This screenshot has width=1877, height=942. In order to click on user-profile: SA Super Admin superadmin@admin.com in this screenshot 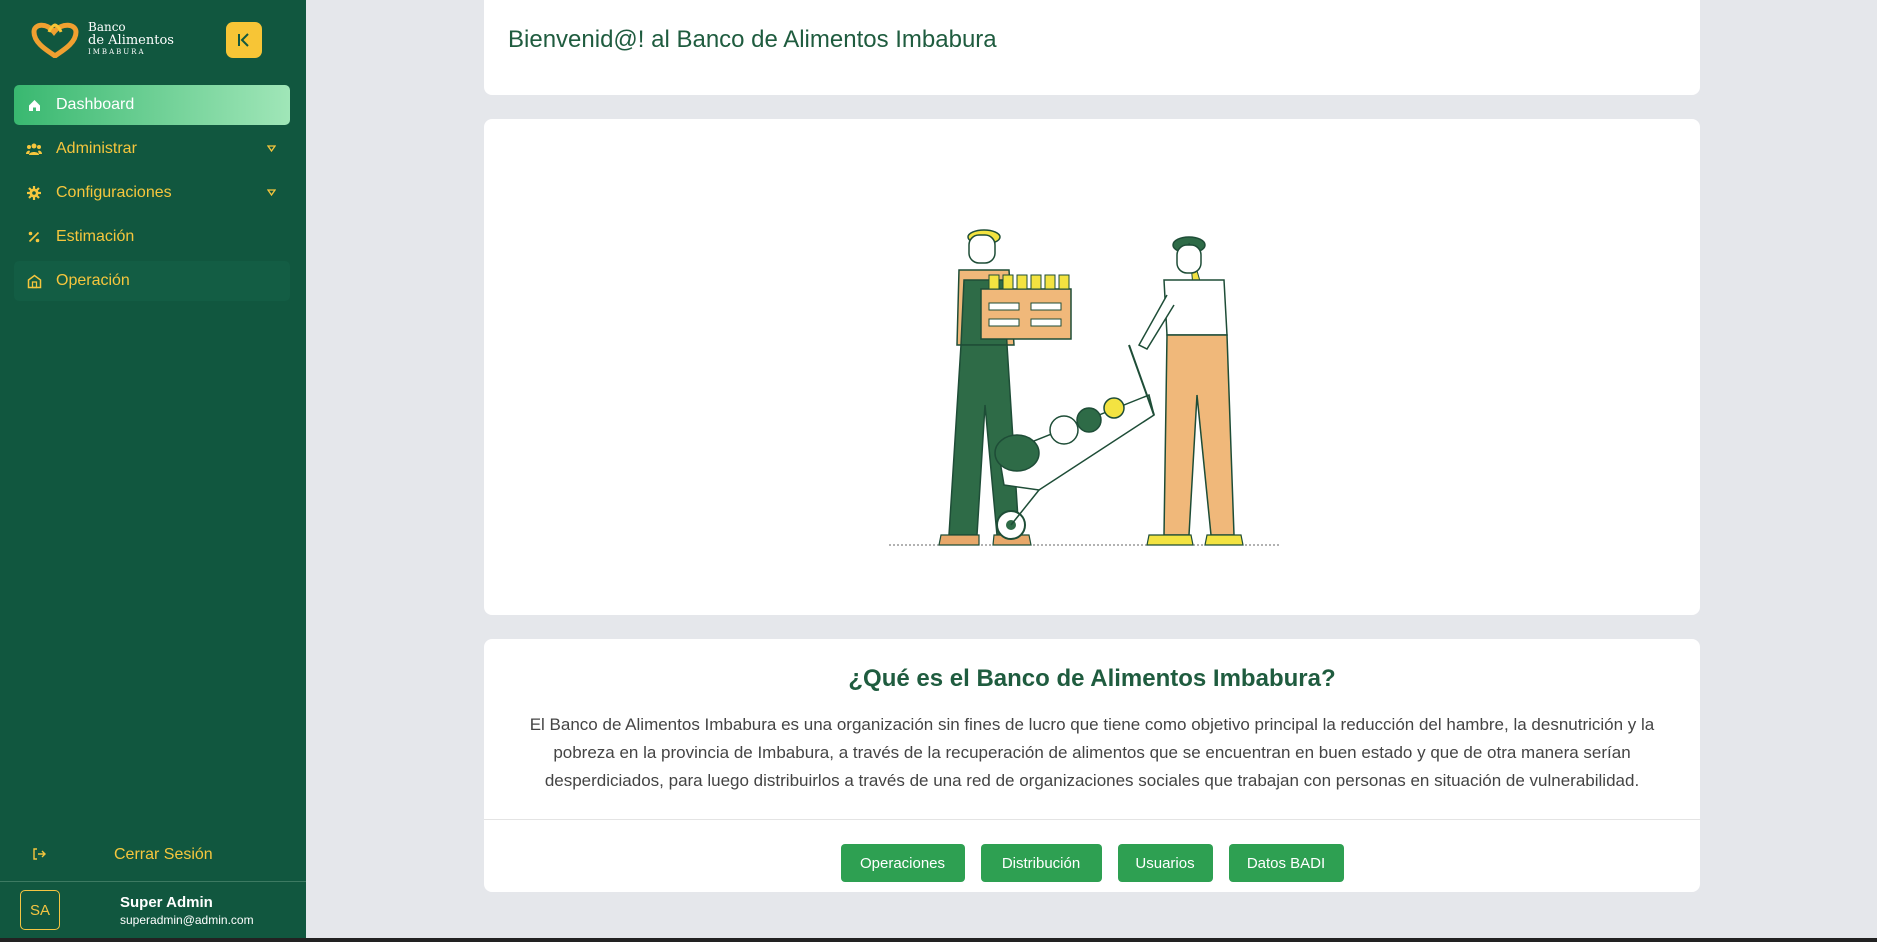, I will do `click(137, 910)`.